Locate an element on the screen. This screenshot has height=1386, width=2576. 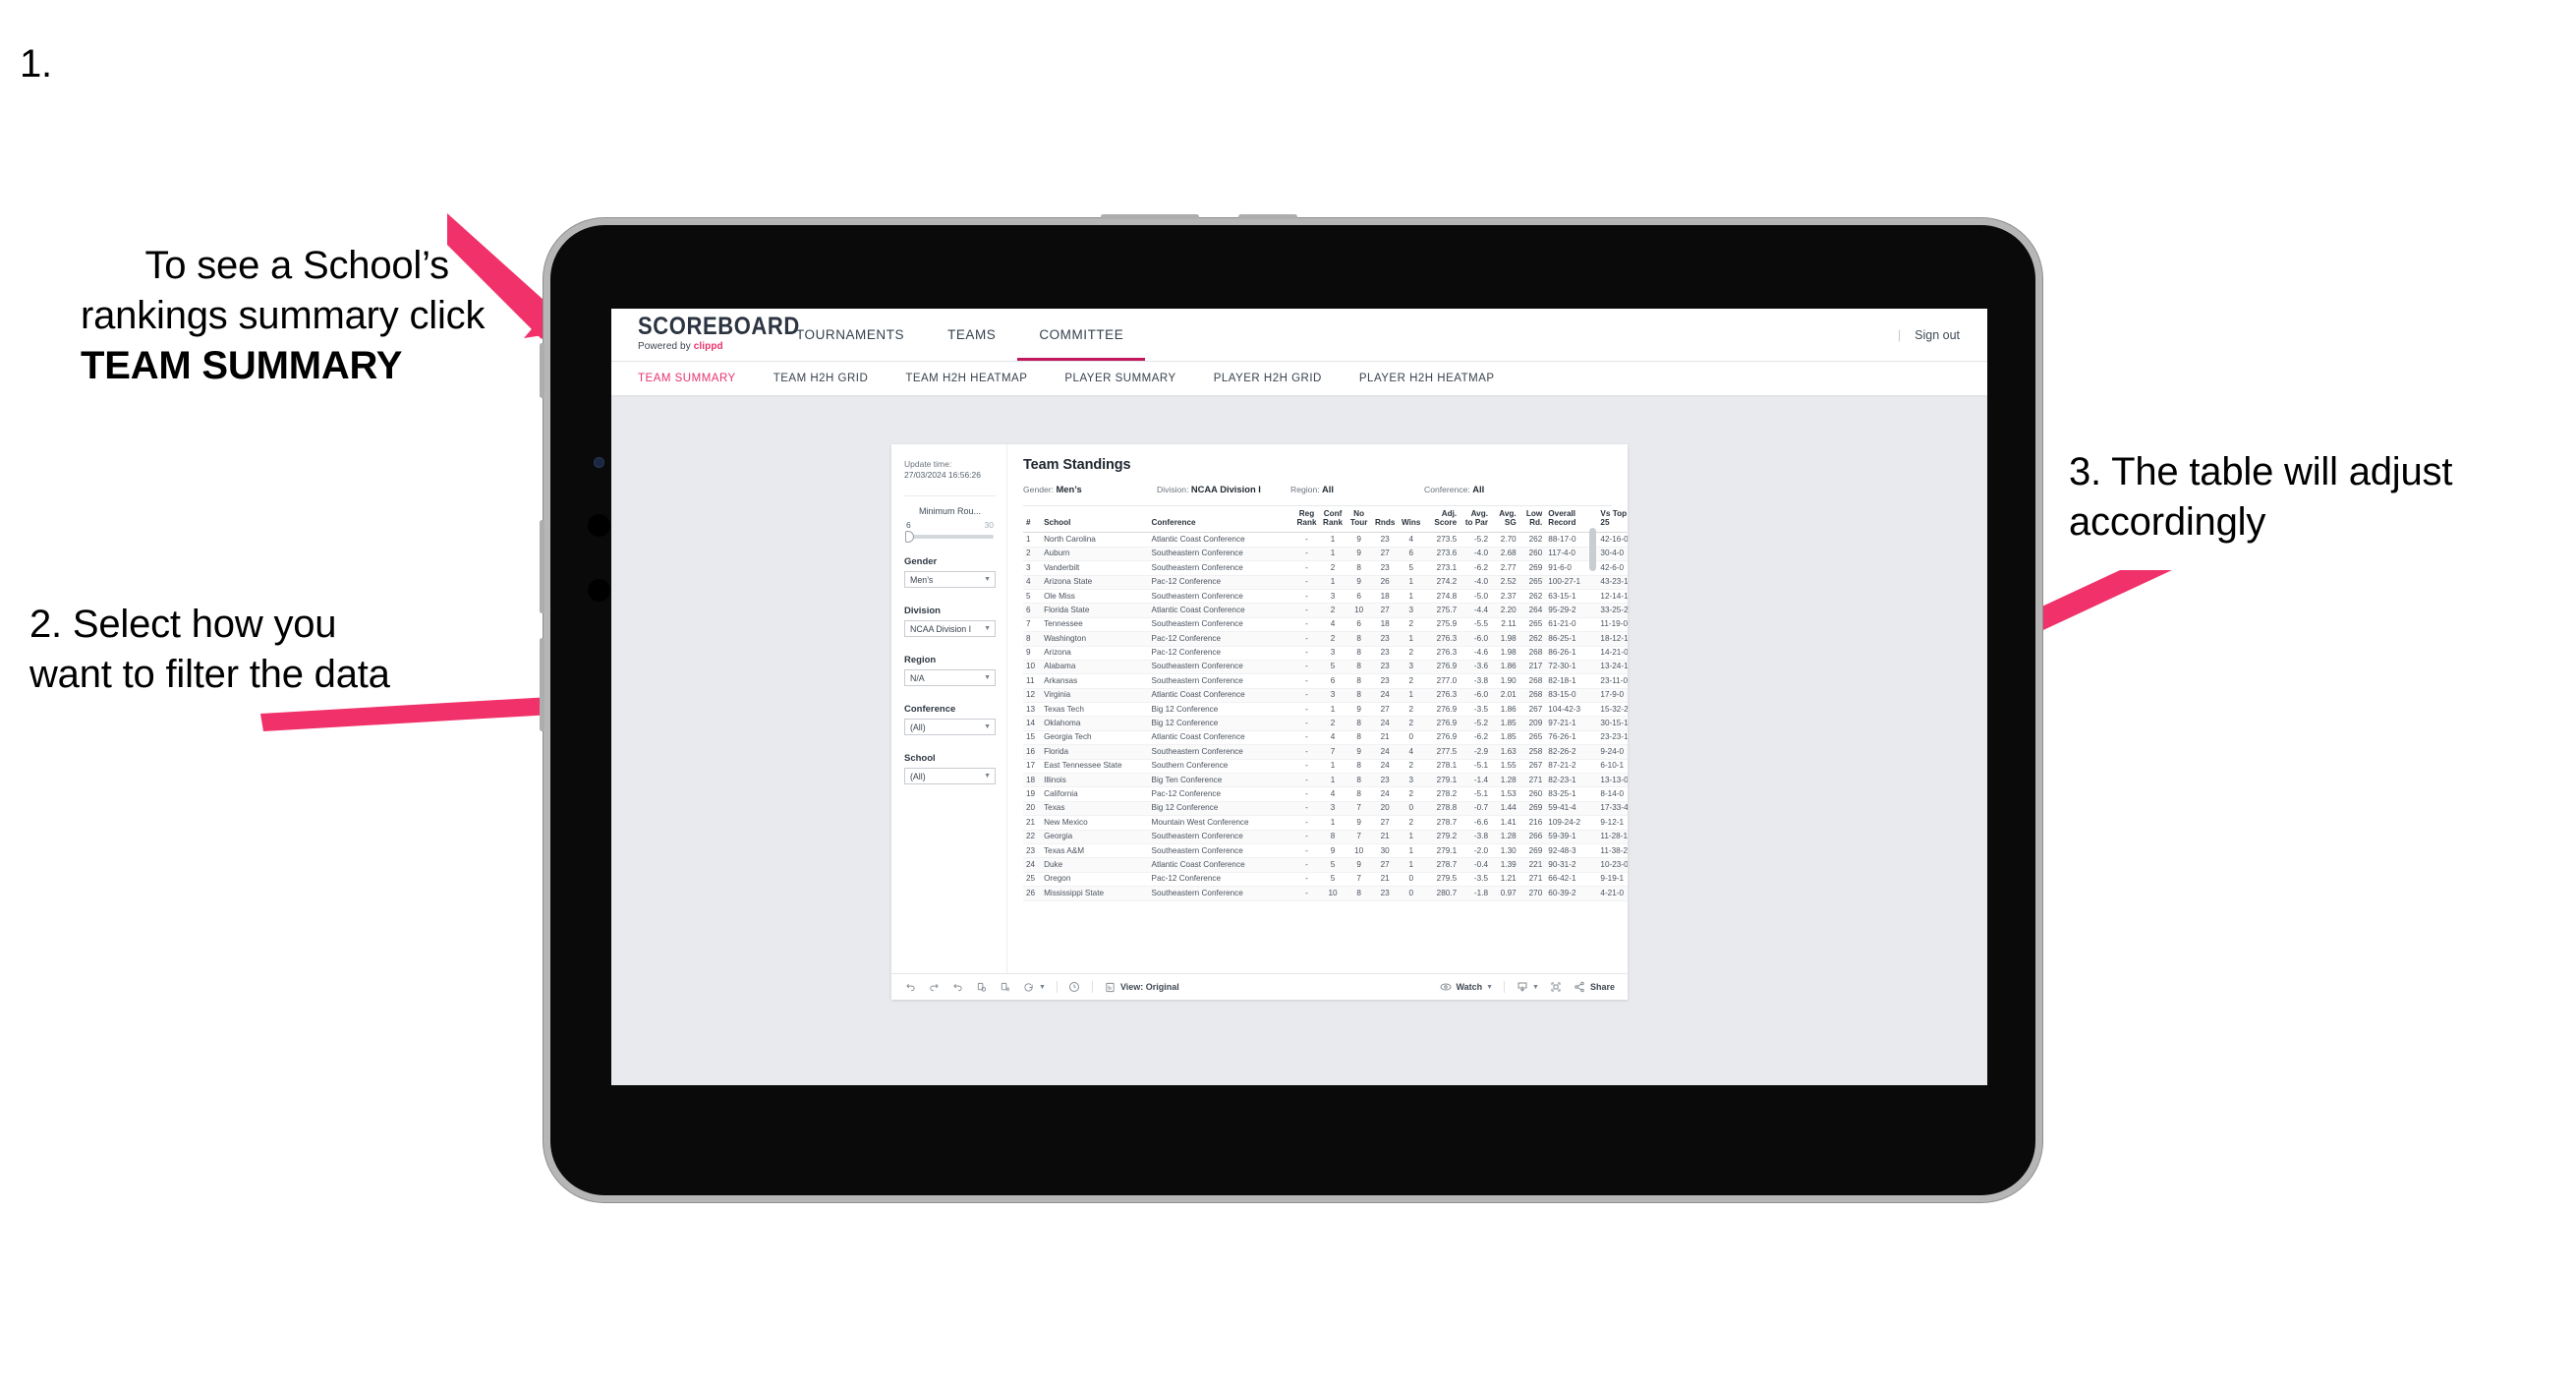
main-nav-item-tournaments: TOURNAMENTS is located at coordinates (850, 335).